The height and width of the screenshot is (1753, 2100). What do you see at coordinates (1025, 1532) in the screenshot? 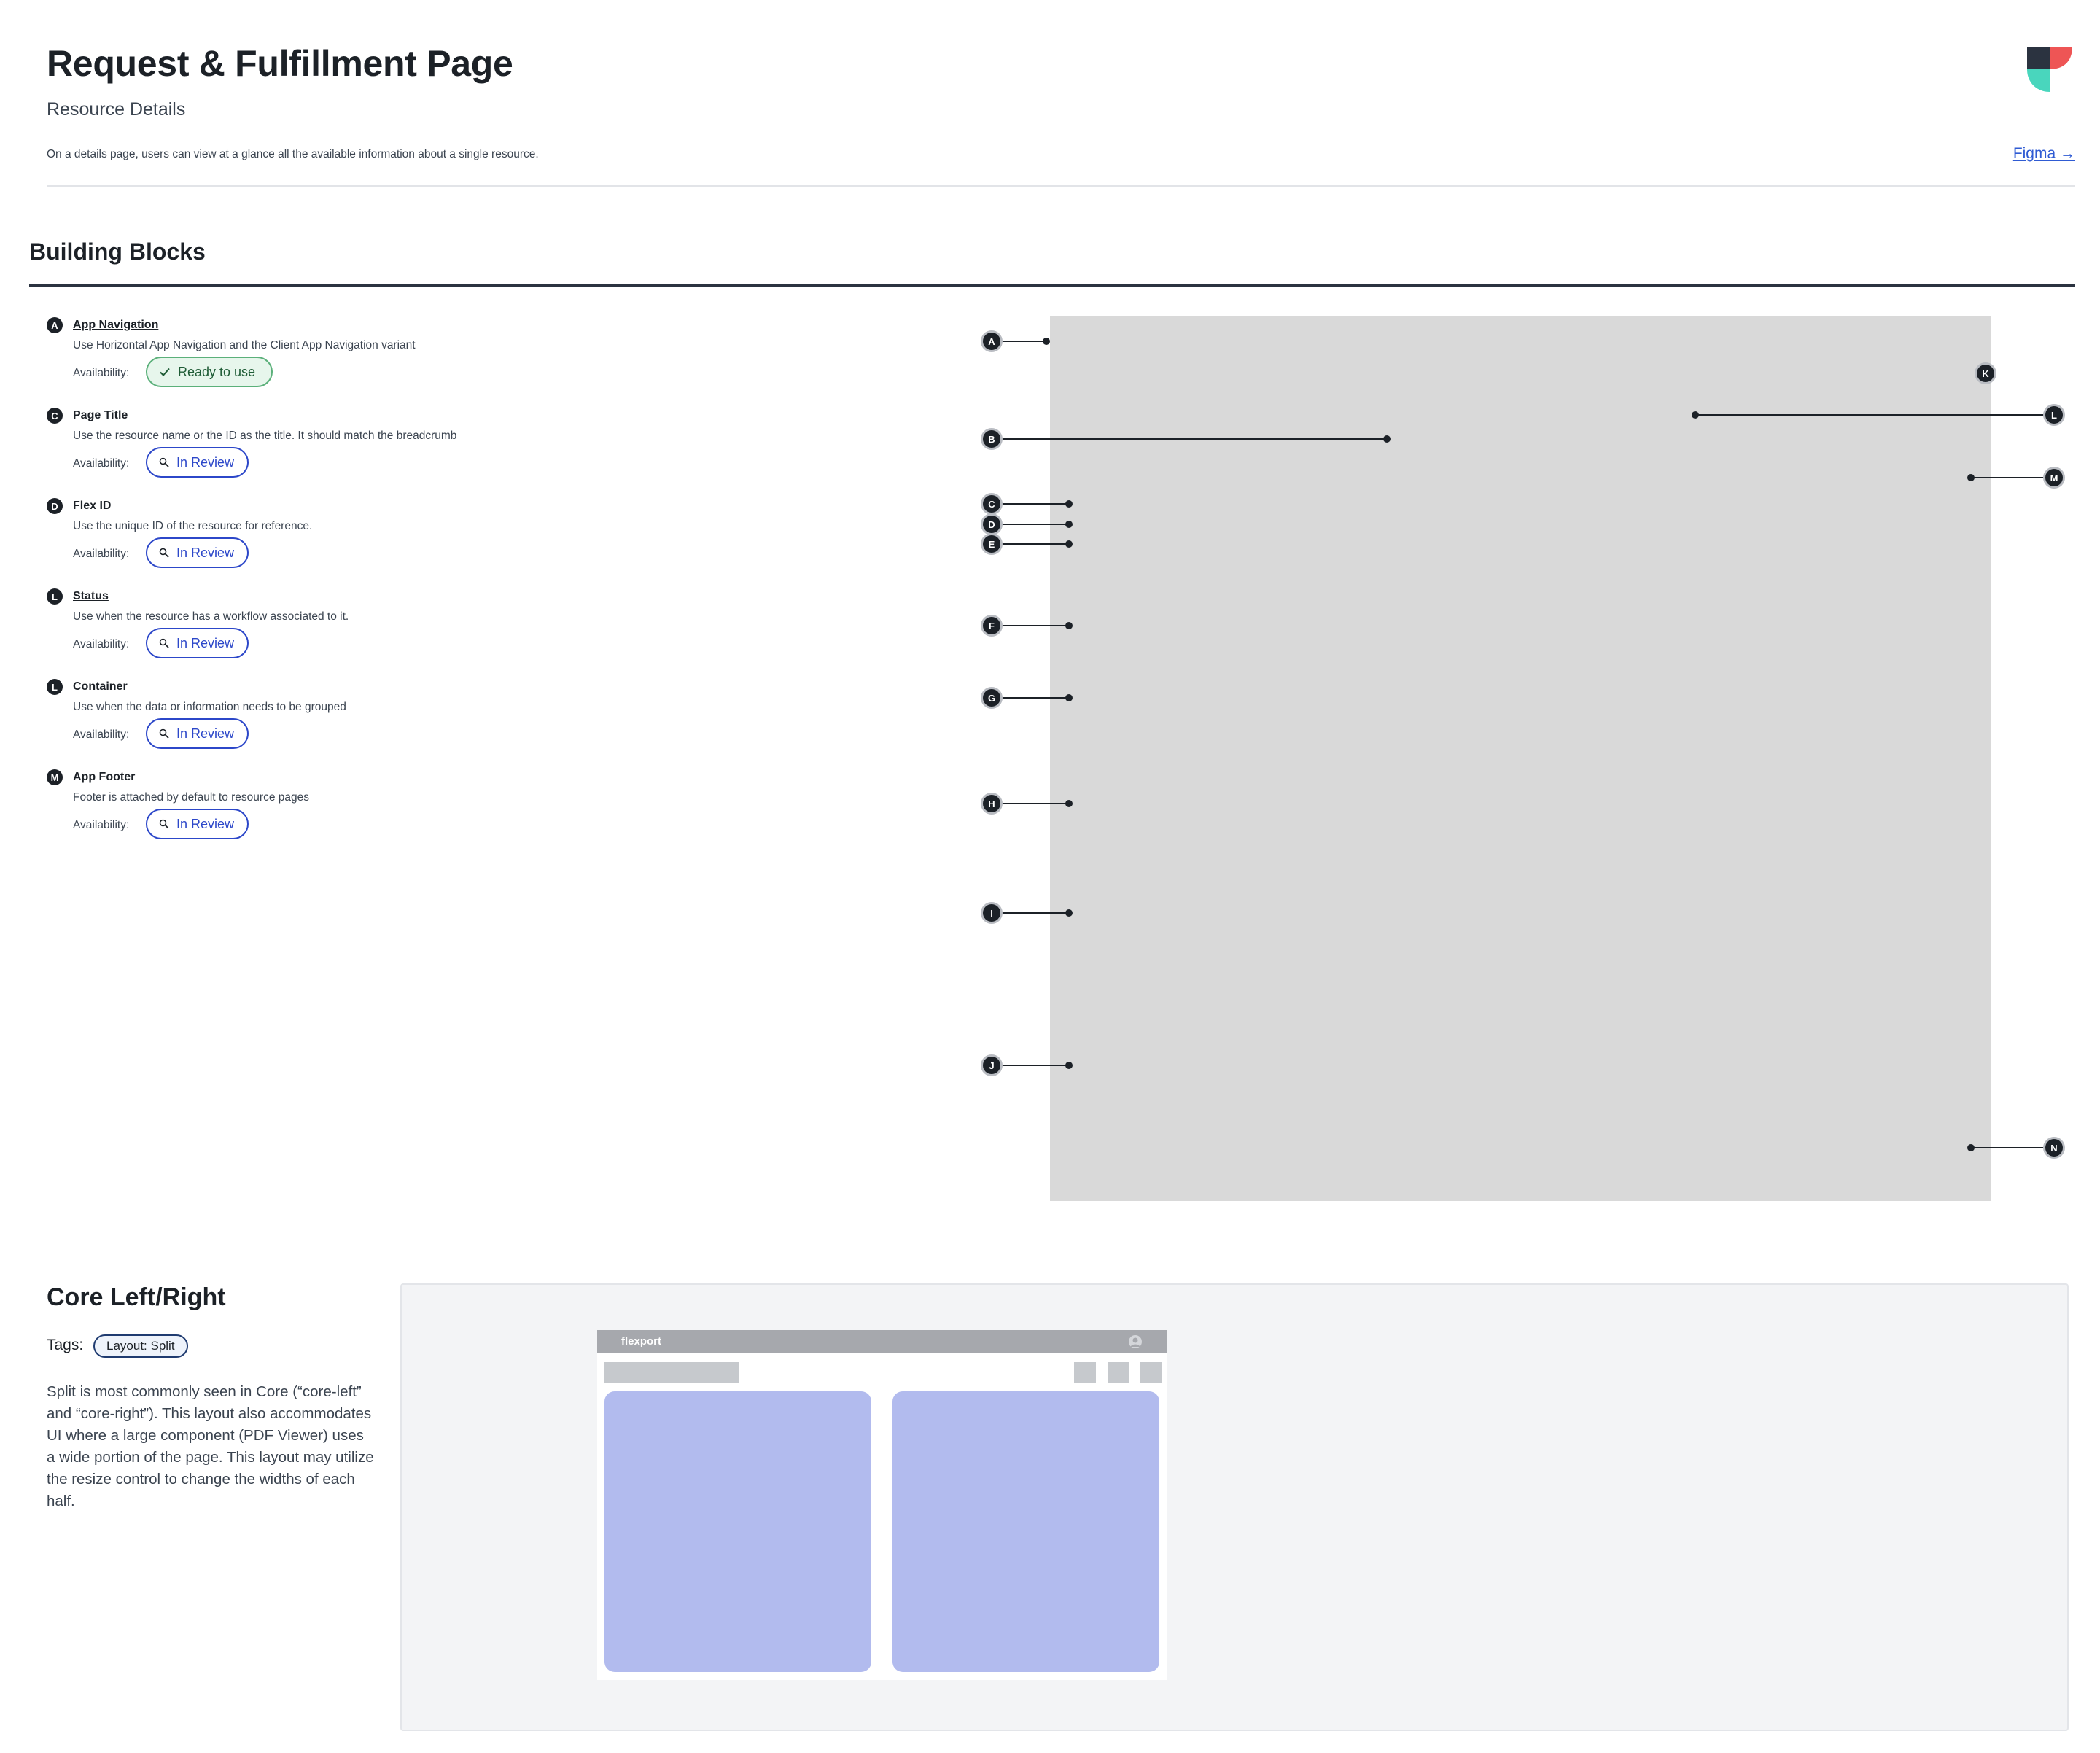
I see `mock-core-right-panel` at bounding box center [1025, 1532].